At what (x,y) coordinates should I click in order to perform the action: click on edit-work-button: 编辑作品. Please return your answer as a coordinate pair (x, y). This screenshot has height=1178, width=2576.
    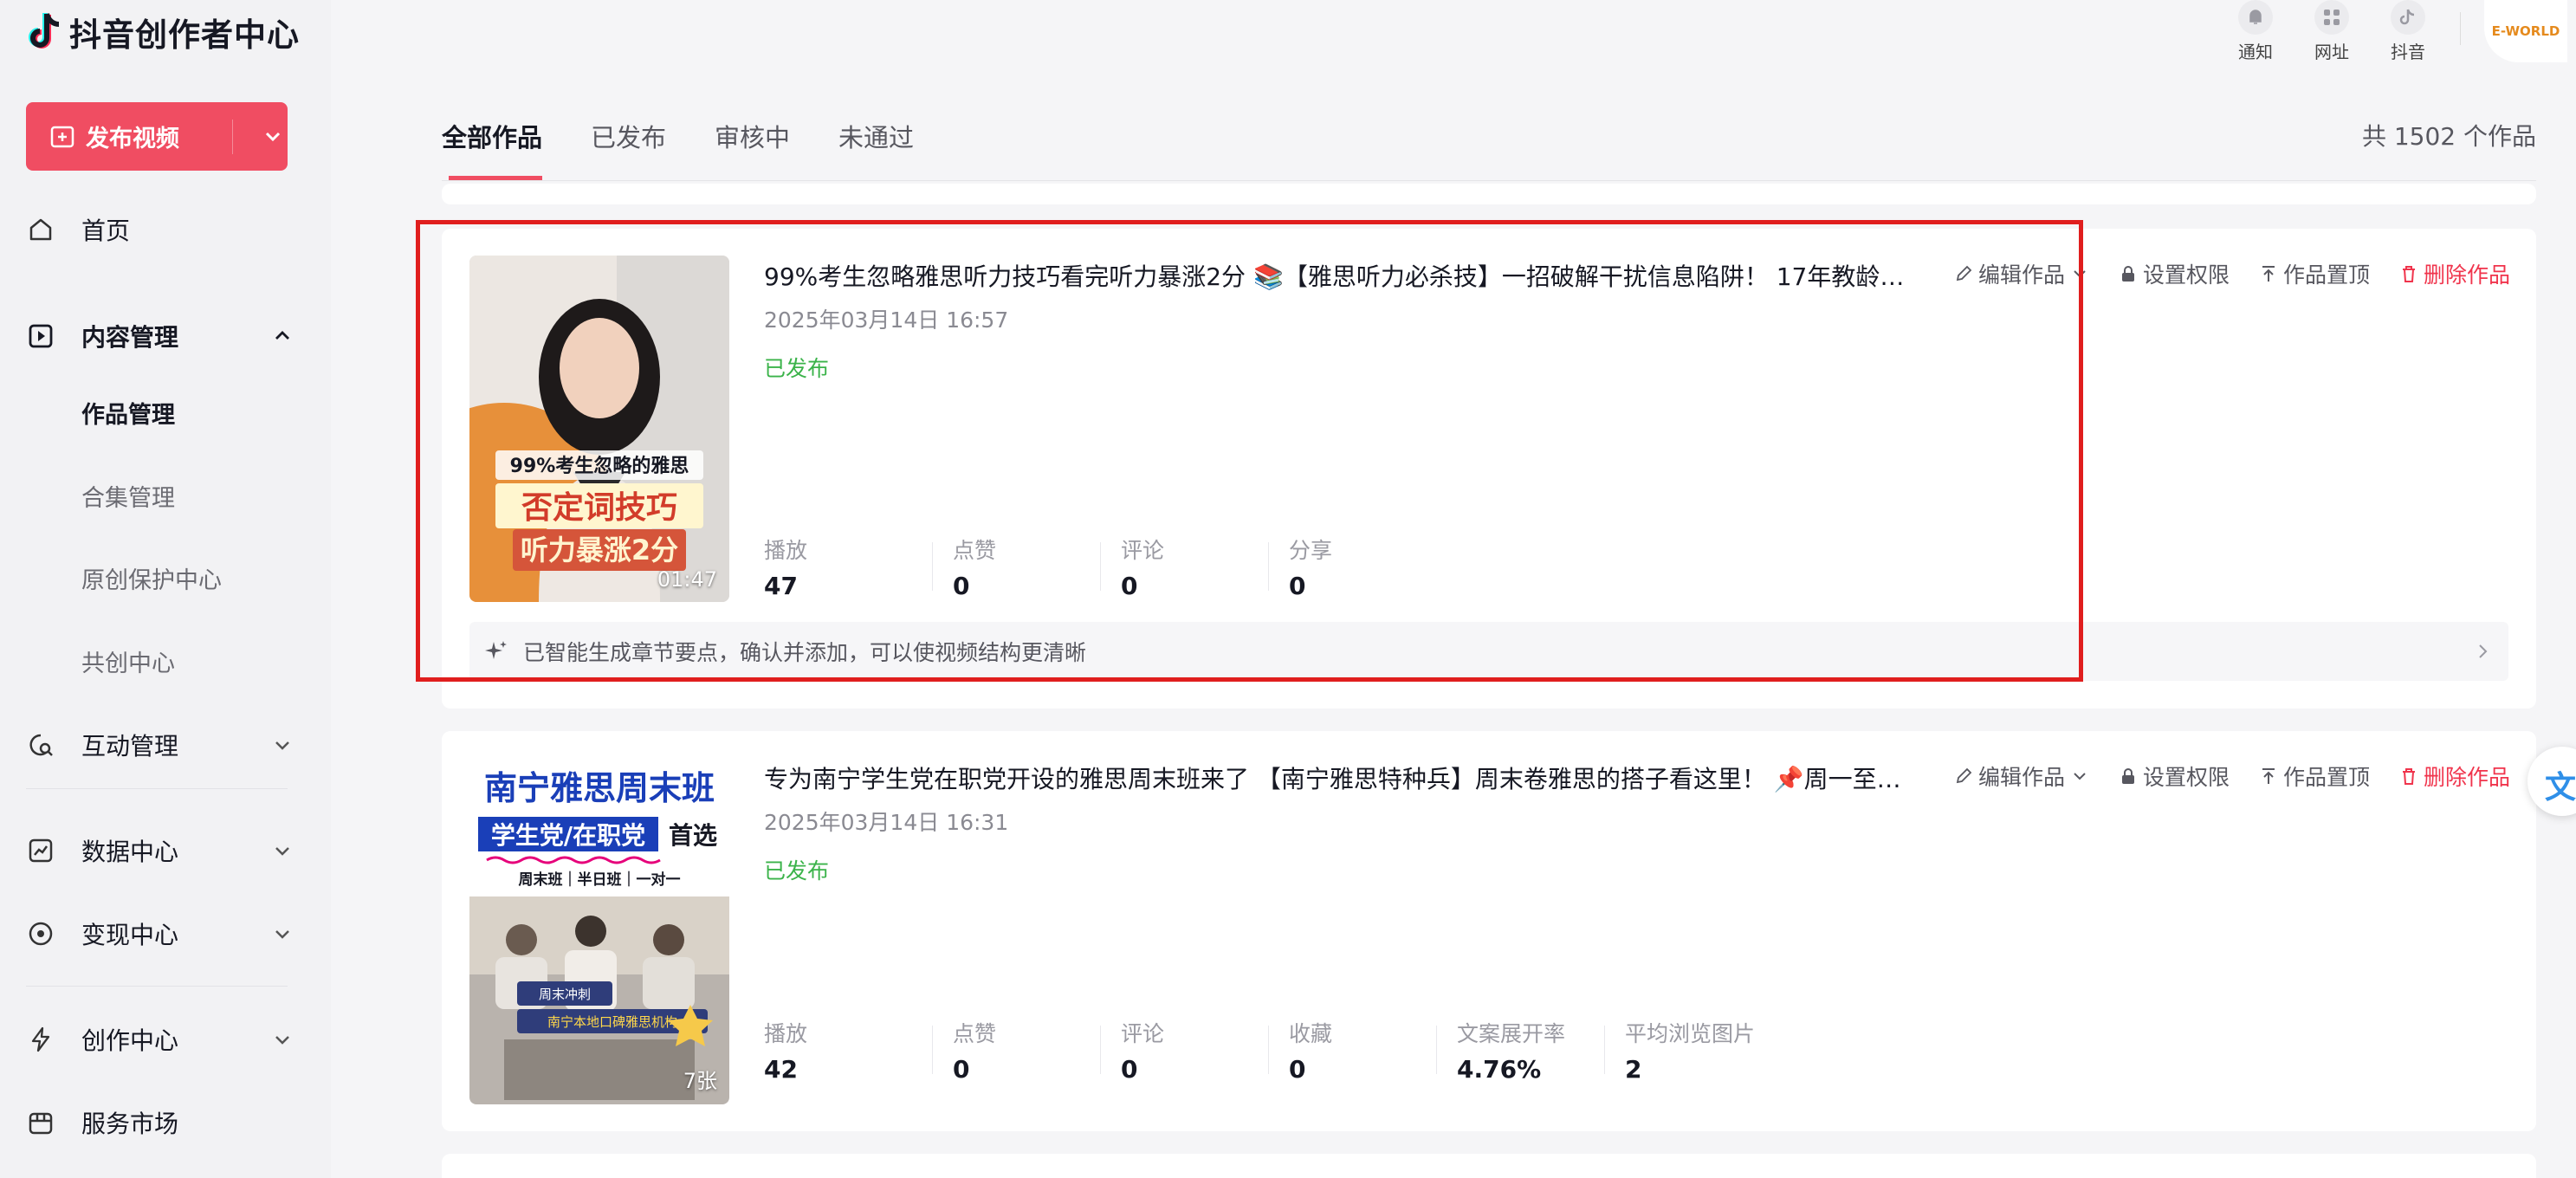
    Looking at the image, I should click on (2021, 776).